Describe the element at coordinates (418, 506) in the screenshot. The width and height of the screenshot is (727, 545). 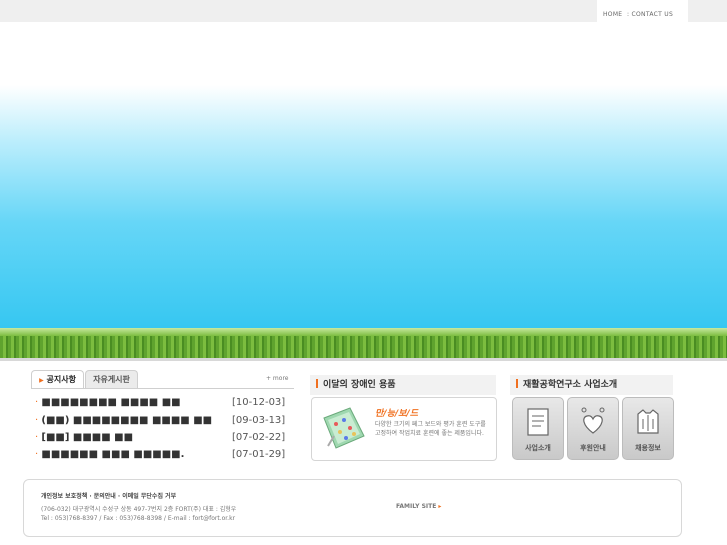
I see `family-site-select: FAMILY SITE ▸` at that location.